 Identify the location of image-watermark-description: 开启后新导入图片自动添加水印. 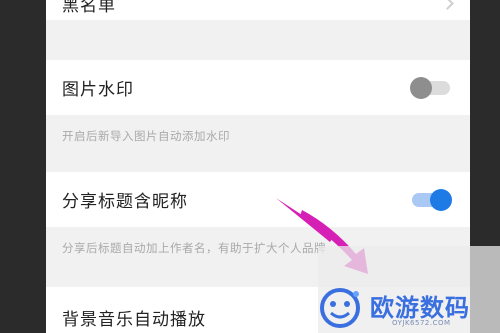
(146, 136).